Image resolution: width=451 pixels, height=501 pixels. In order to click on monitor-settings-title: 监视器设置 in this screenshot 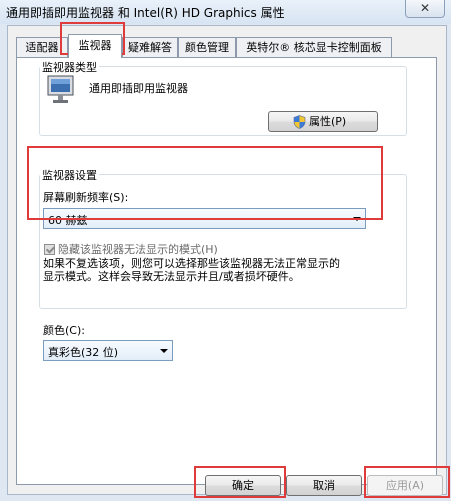, I will do `click(69, 175)`.